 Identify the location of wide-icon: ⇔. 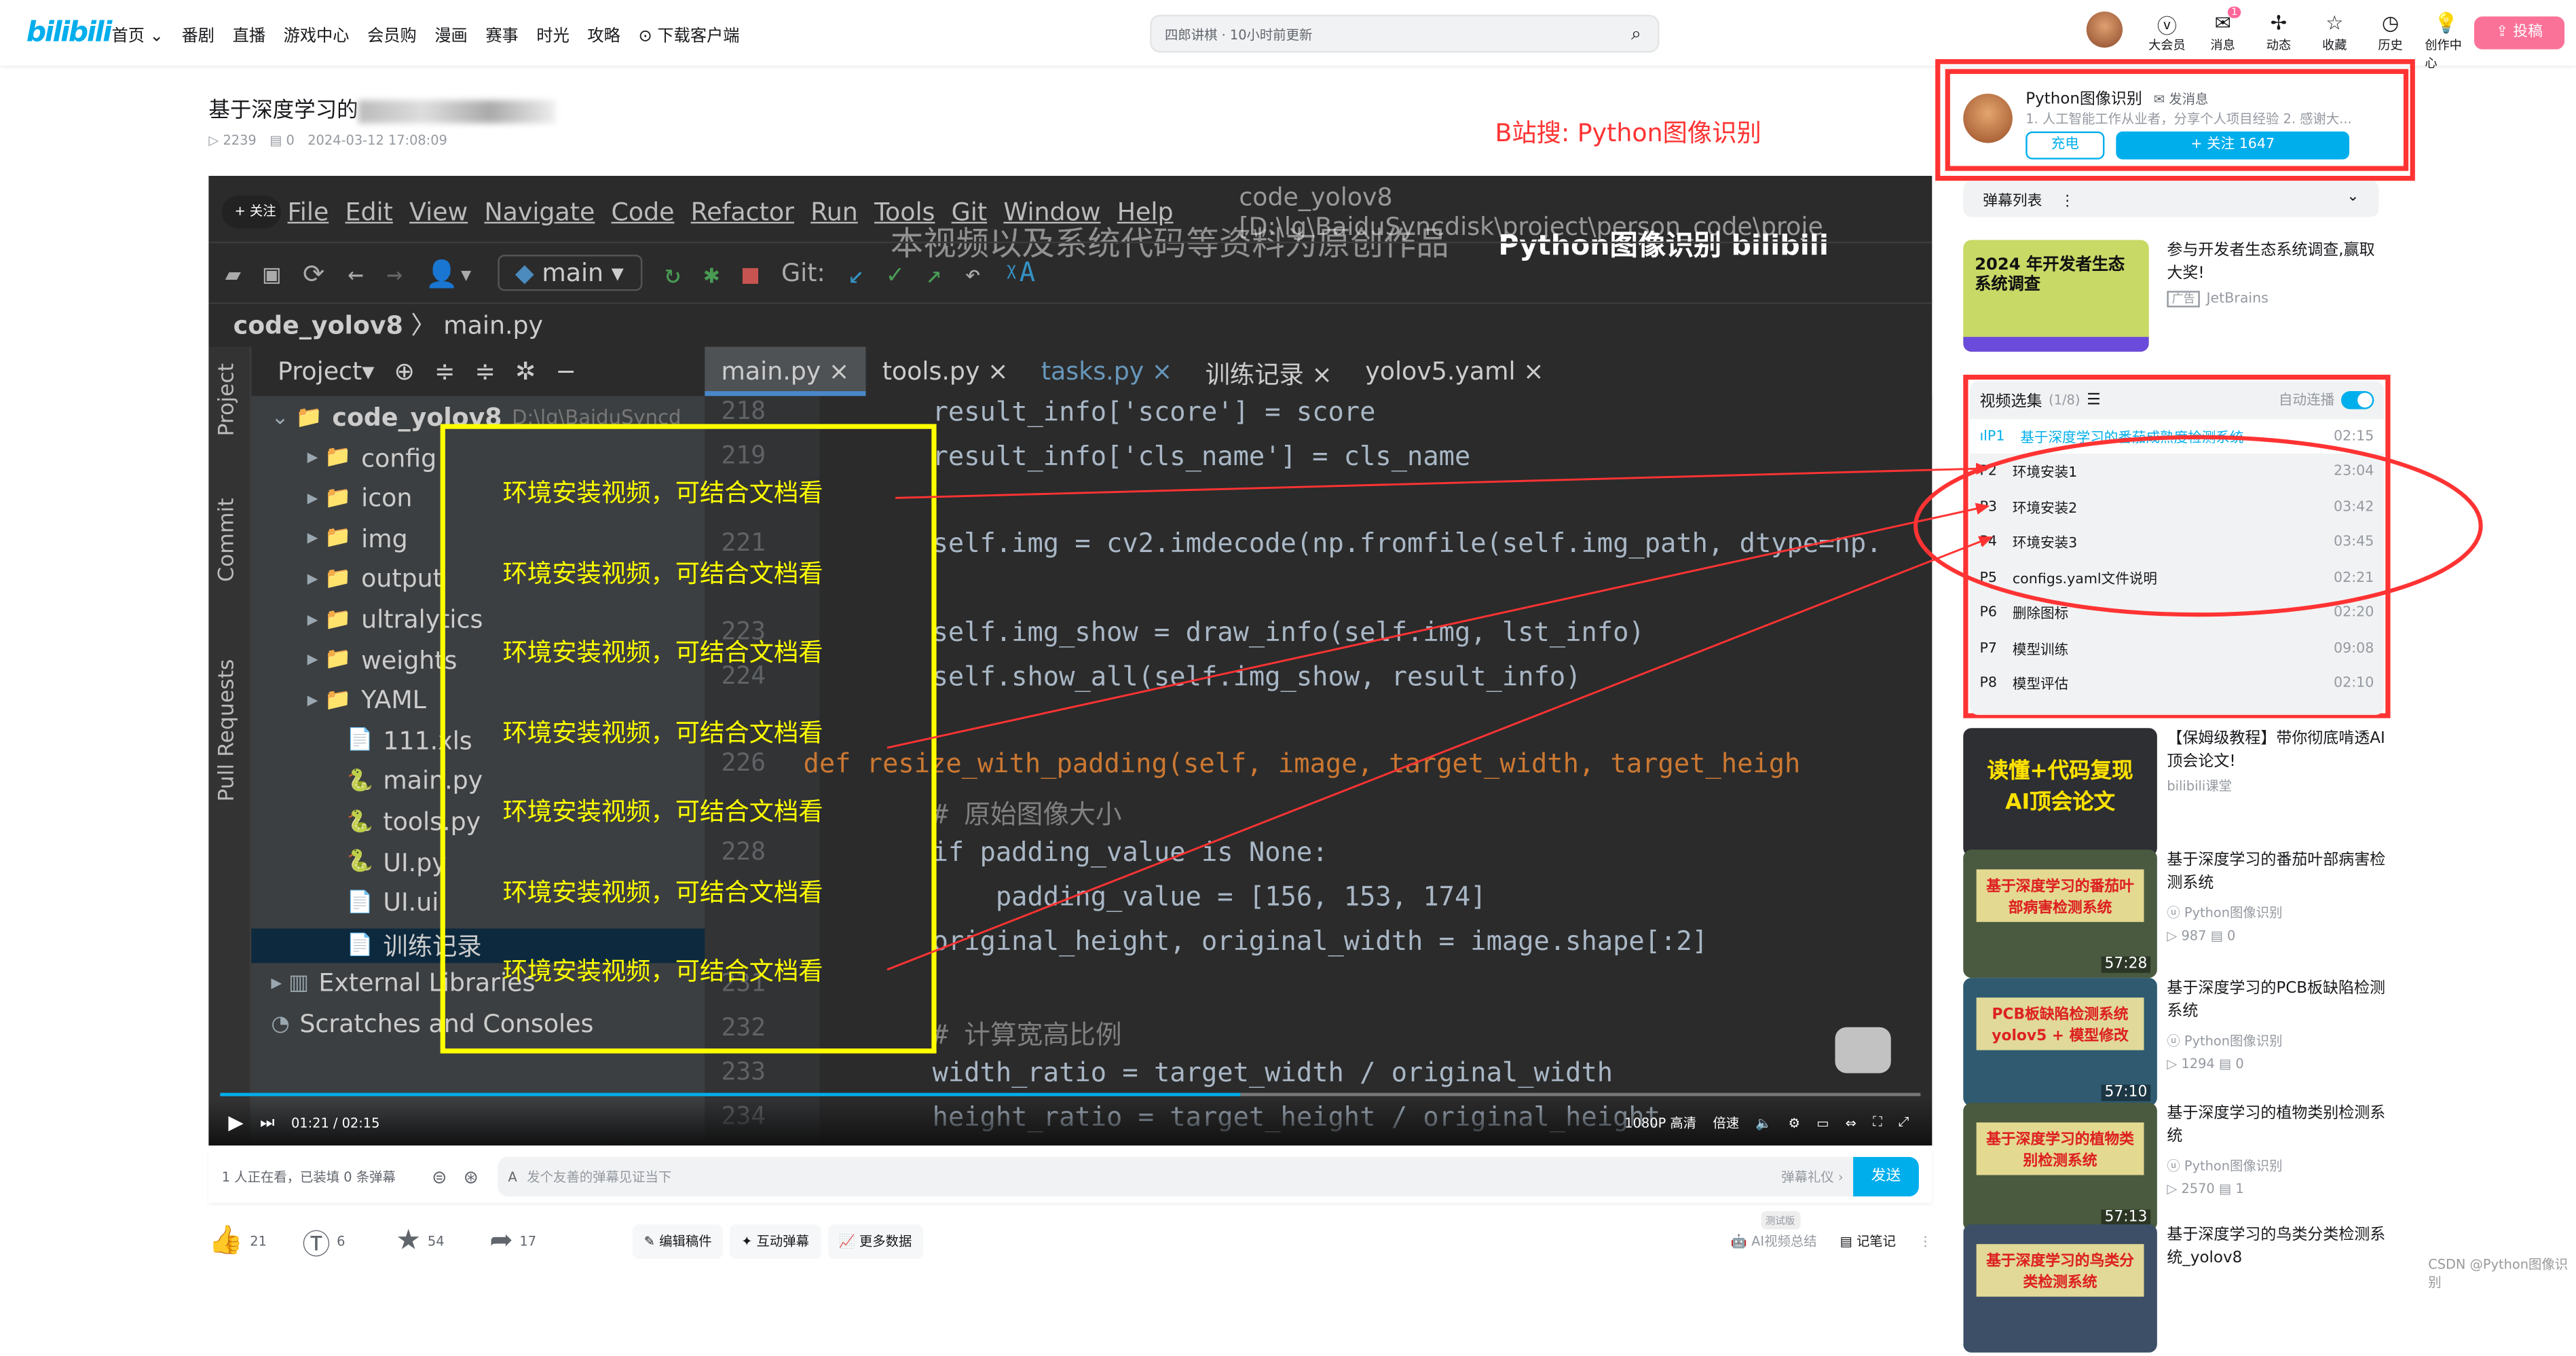
(1851, 1122).